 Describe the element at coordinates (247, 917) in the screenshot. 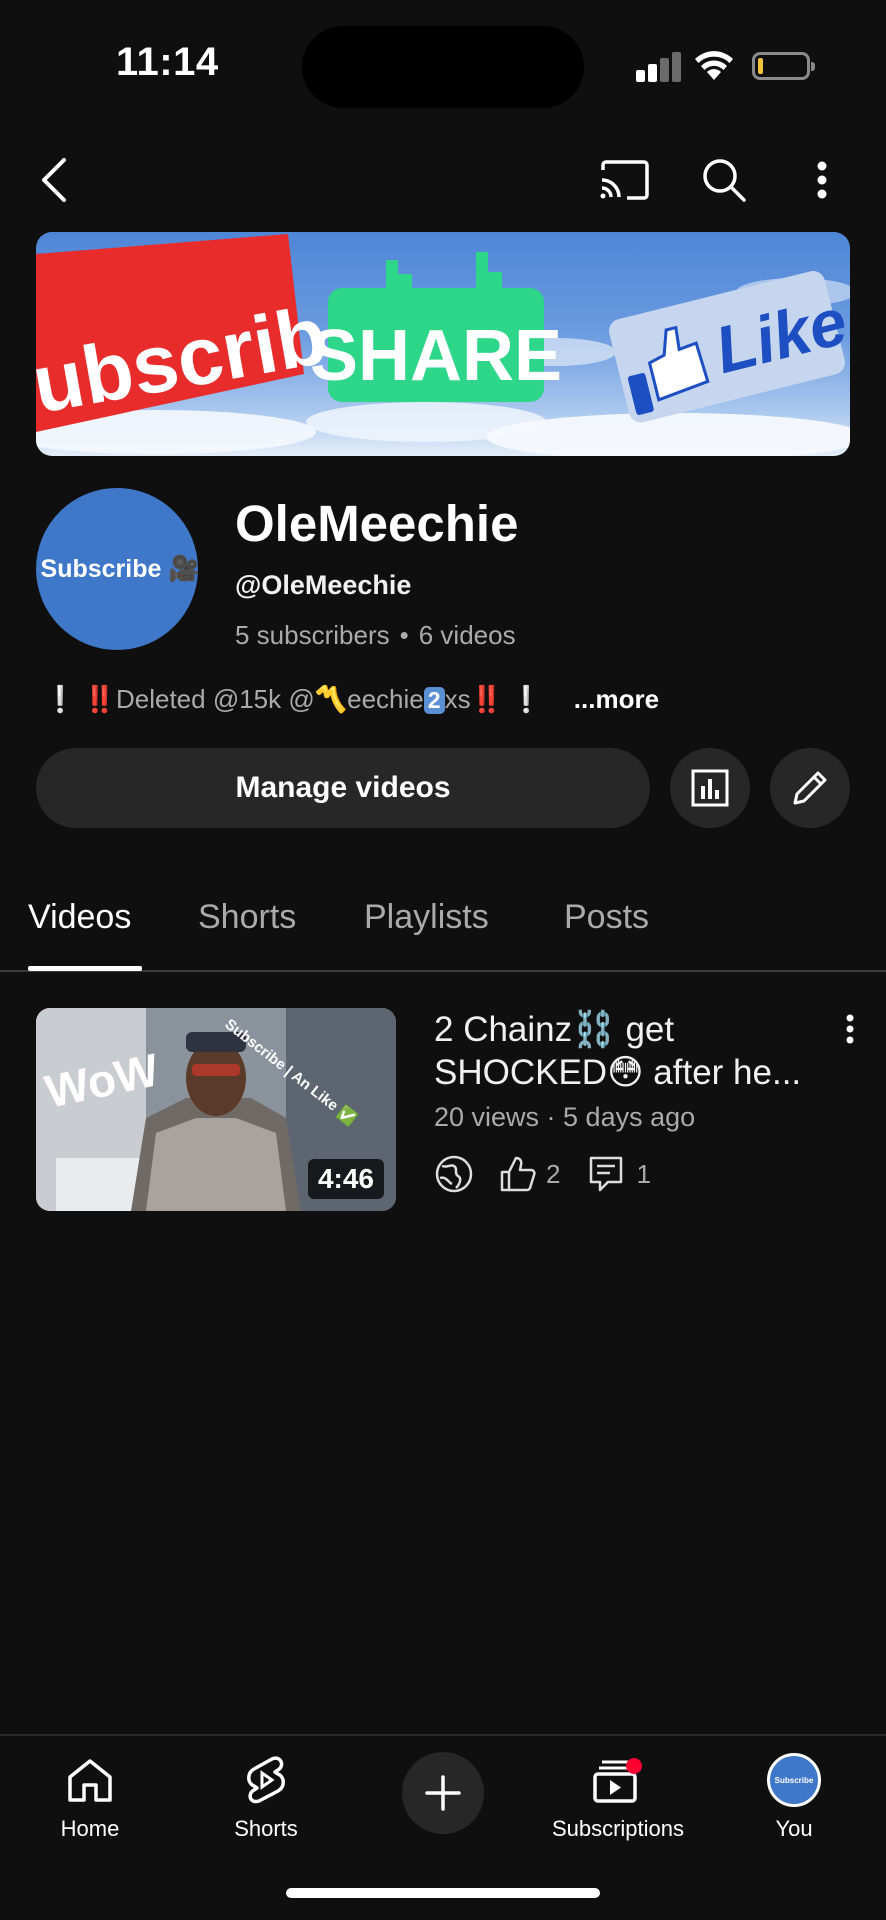

I see `tab-shorts: Shorts` at that location.